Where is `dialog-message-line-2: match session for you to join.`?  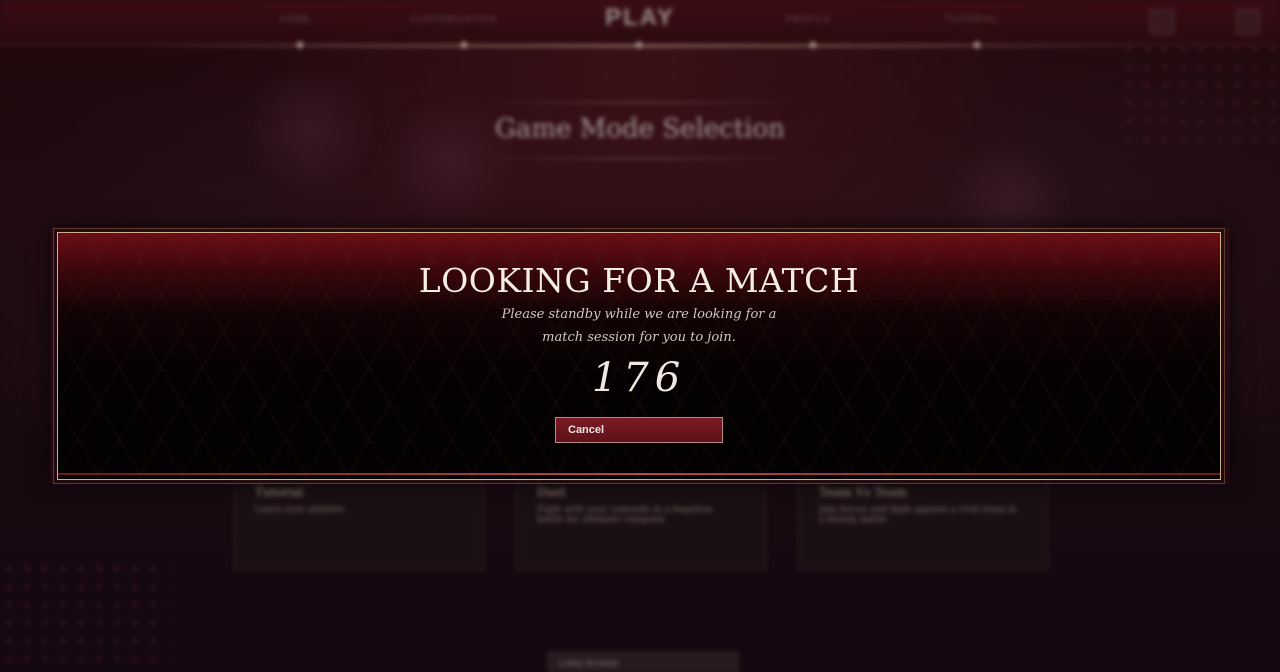 dialog-message-line-2: match session for you to join. is located at coordinates (639, 337).